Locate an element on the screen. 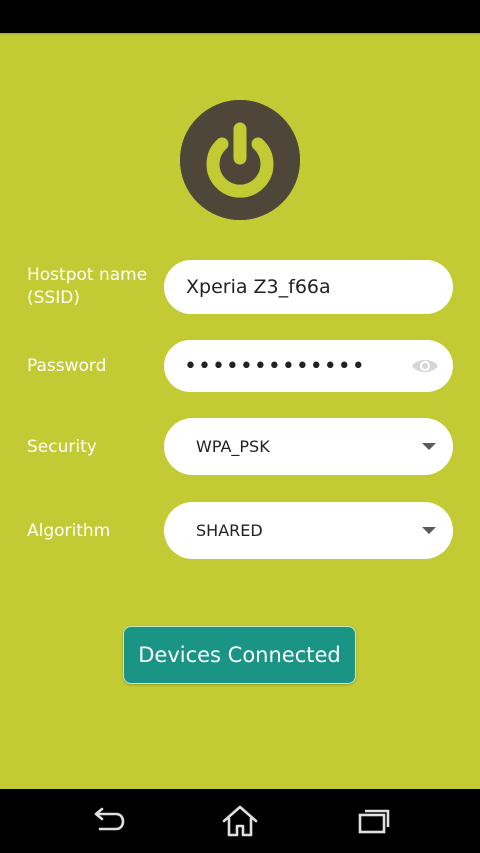 The width and height of the screenshot is (480, 853). algorithm-row: Algorithm SHARED is located at coordinates (240, 530).